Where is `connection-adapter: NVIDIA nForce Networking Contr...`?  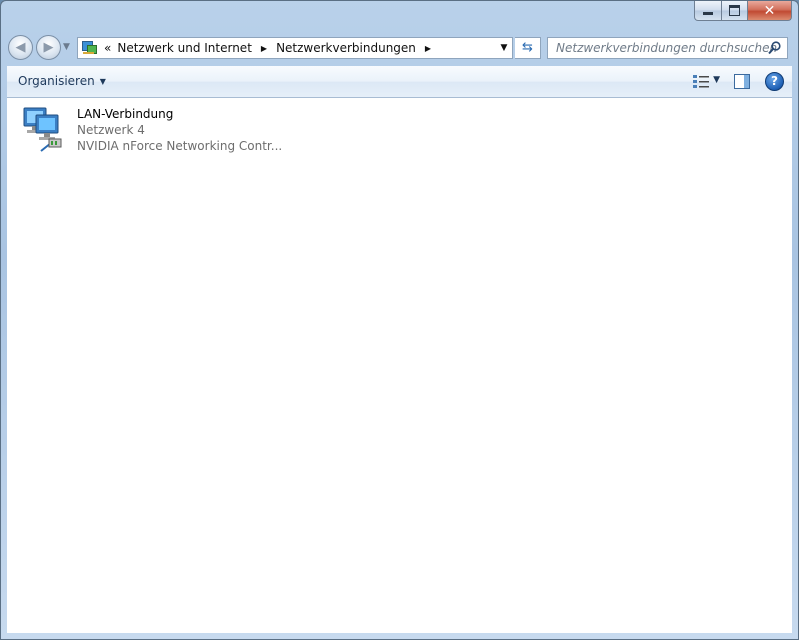 connection-adapter: NVIDIA nForce Networking Contr... is located at coordinates (180, 146).